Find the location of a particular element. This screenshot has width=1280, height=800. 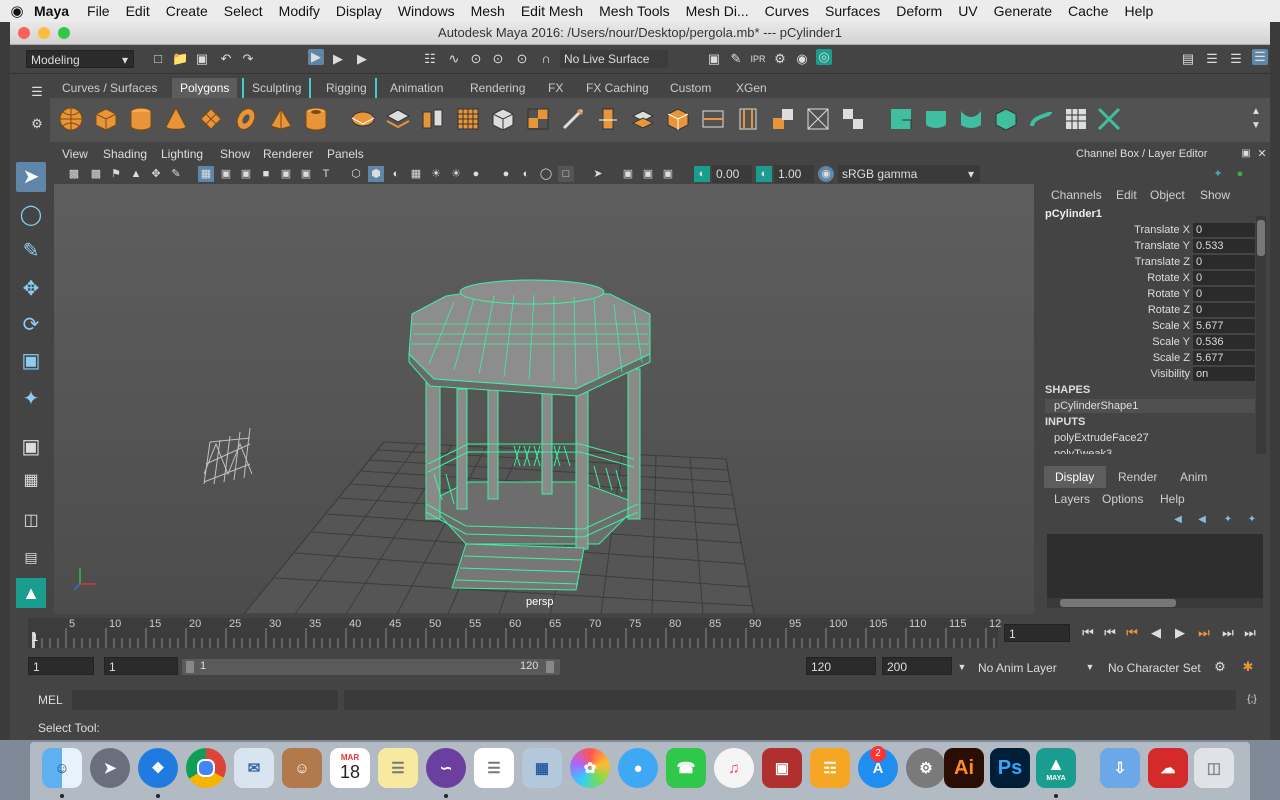

mail-icon: ✉ is located at coordinates (254, 768).